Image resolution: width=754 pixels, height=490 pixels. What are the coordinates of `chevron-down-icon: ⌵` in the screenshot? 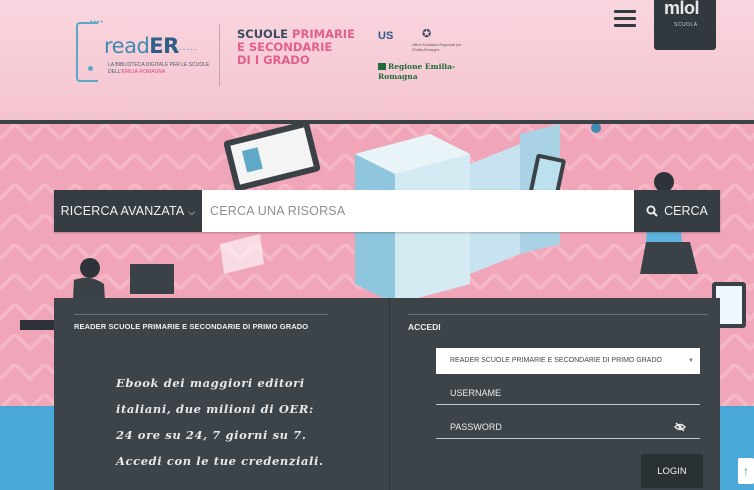 It's located at (192, 212).